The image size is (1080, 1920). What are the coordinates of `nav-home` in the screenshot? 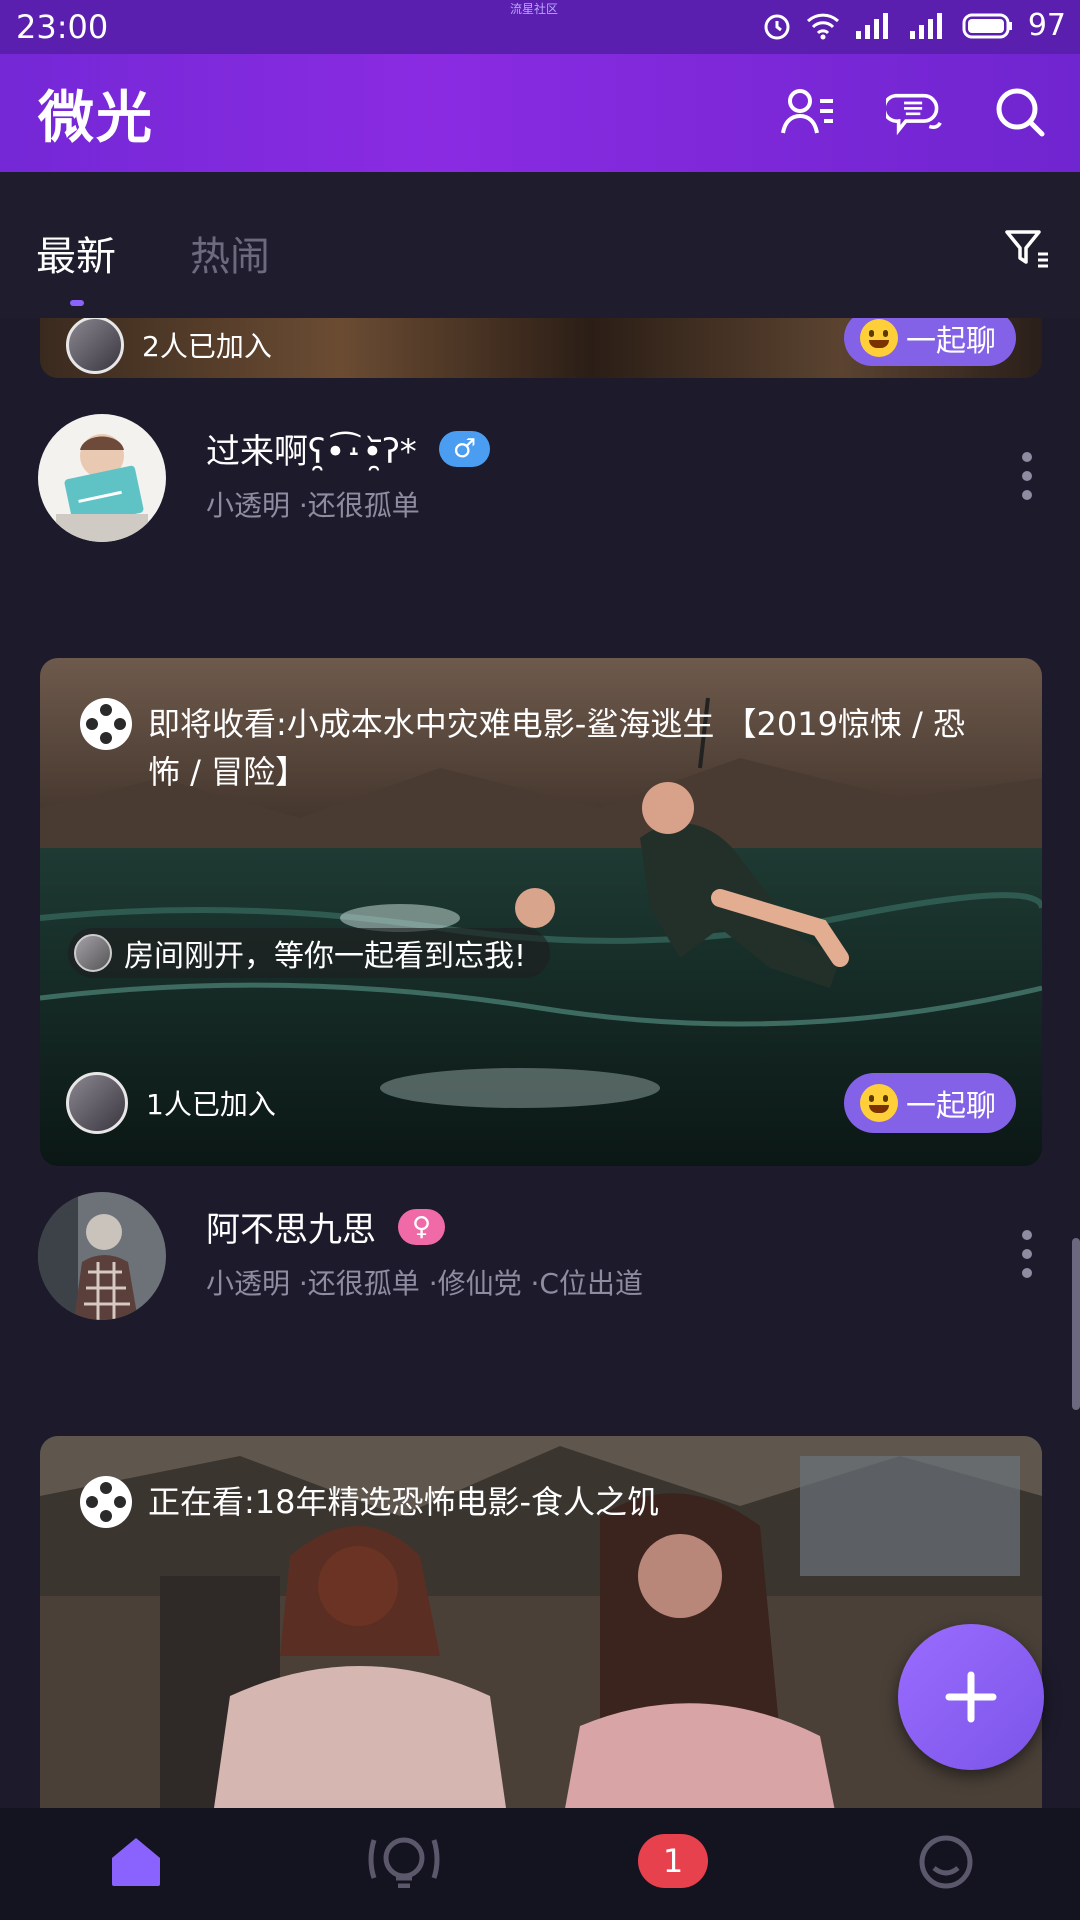 It's located at (136, 1863).